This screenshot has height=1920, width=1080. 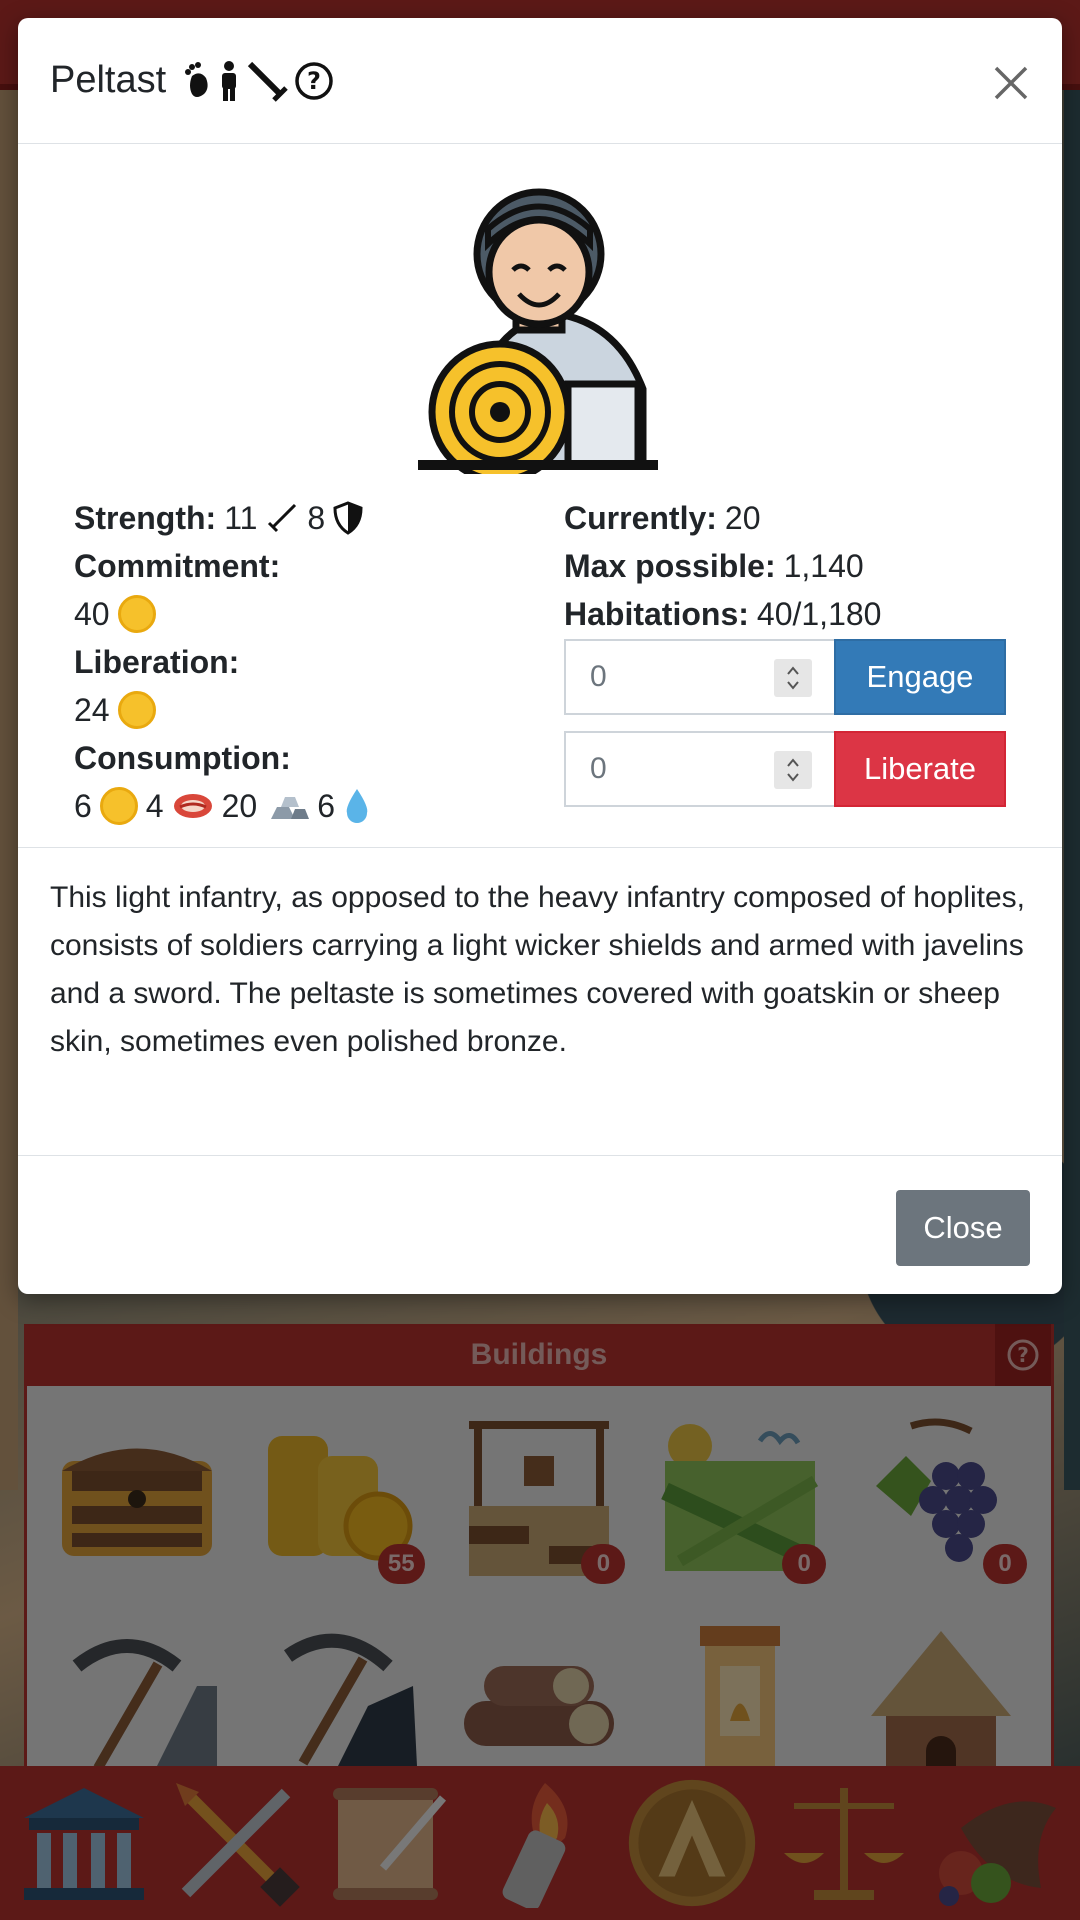 I want to click on liberate-stepper, so click(x=793, y=770).